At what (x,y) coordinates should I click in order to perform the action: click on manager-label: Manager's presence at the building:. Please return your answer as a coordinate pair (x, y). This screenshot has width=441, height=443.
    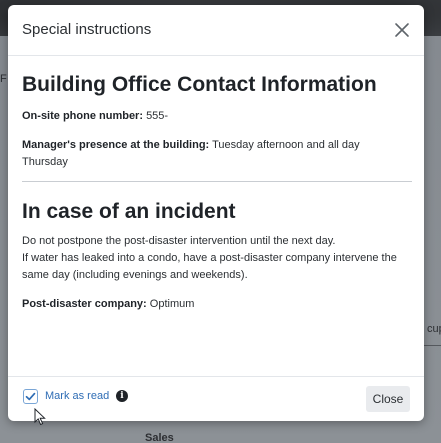
    Looking at the image, I should click on (116, 145).